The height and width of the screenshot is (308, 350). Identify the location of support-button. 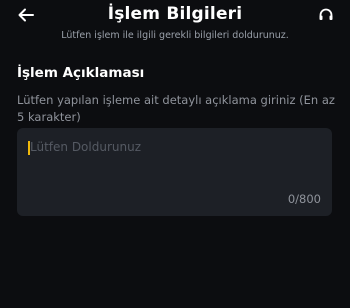
(326, 15).